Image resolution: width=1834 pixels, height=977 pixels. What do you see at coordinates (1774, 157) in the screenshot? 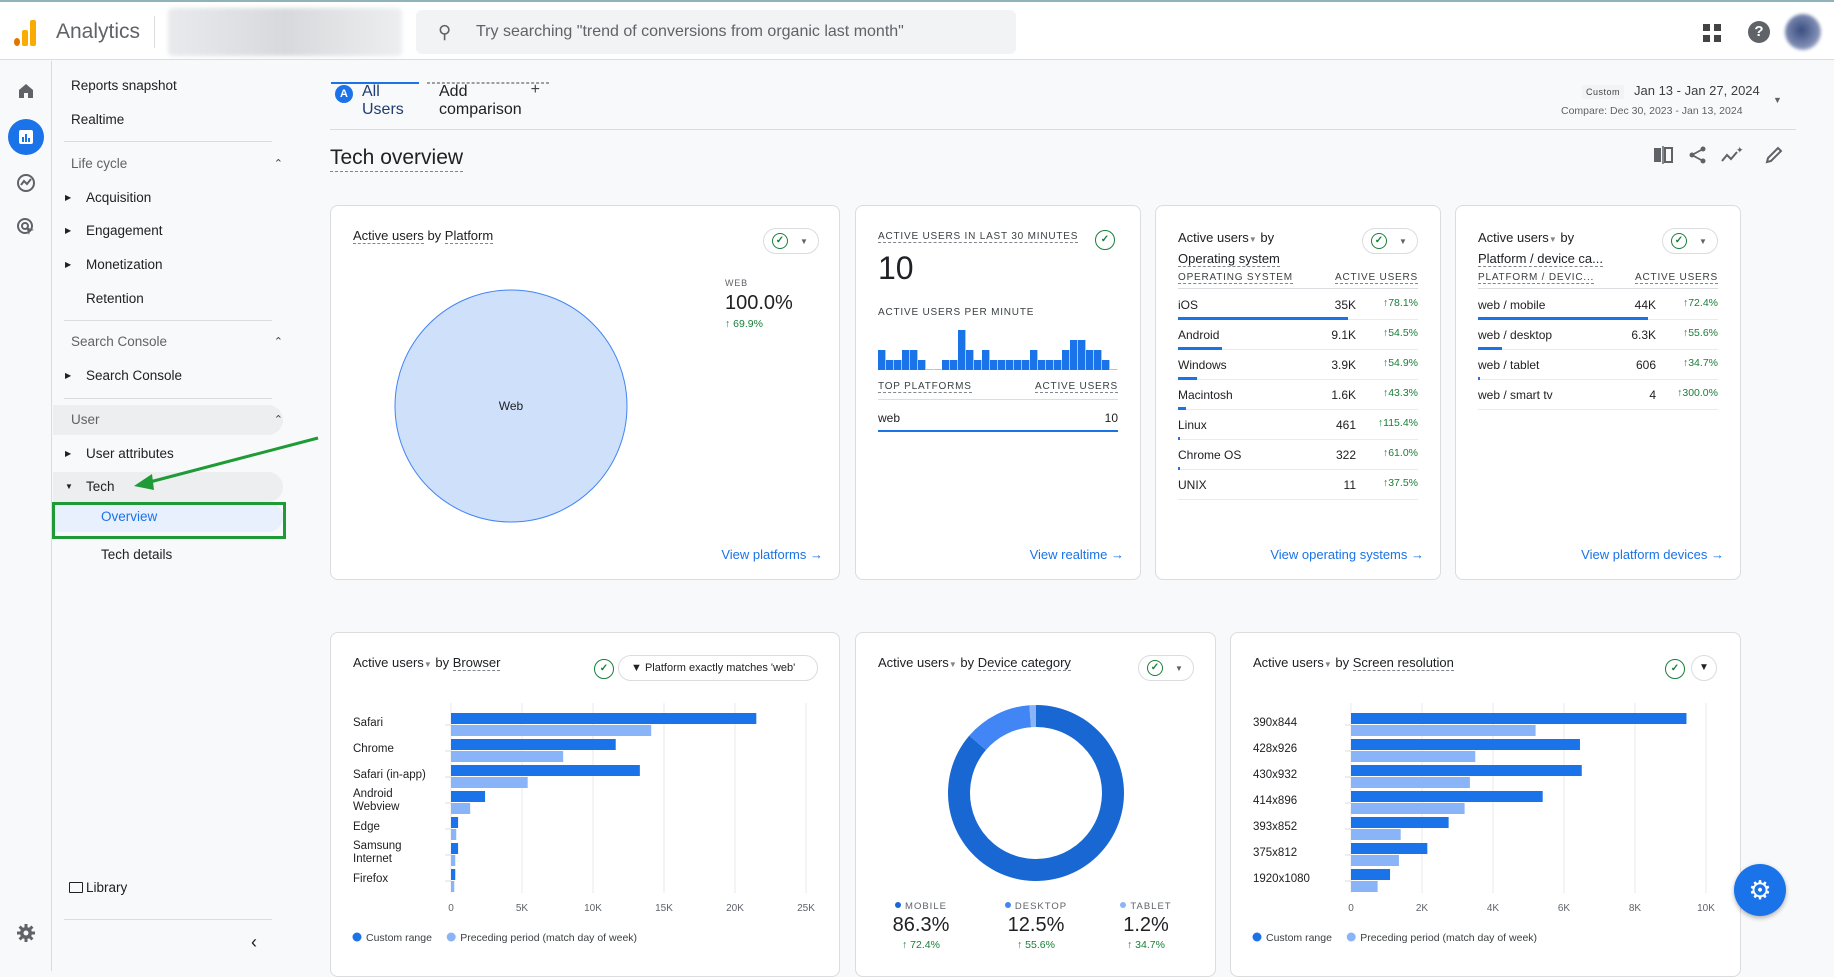
I see `edit-icon` at bounding box center [1774, 157].